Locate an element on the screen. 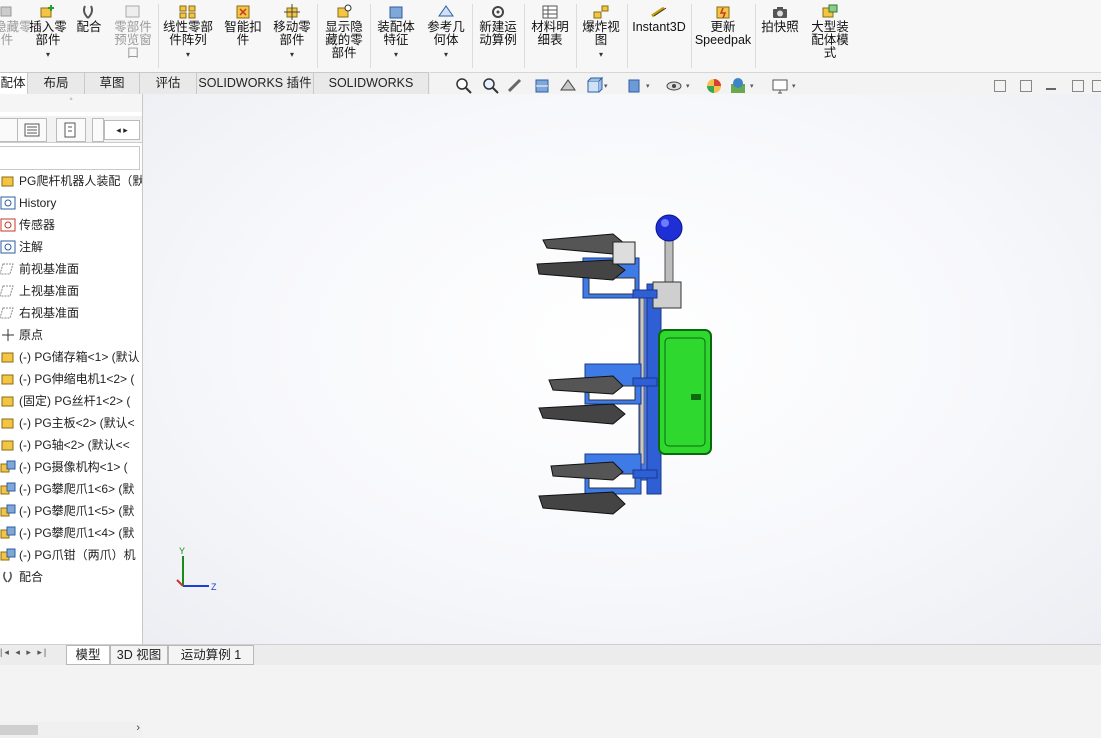 The width and height of the screenshot is (1101, 738). smart-fastener-button: 智能扣 件 is located at coordinates (243, 25).